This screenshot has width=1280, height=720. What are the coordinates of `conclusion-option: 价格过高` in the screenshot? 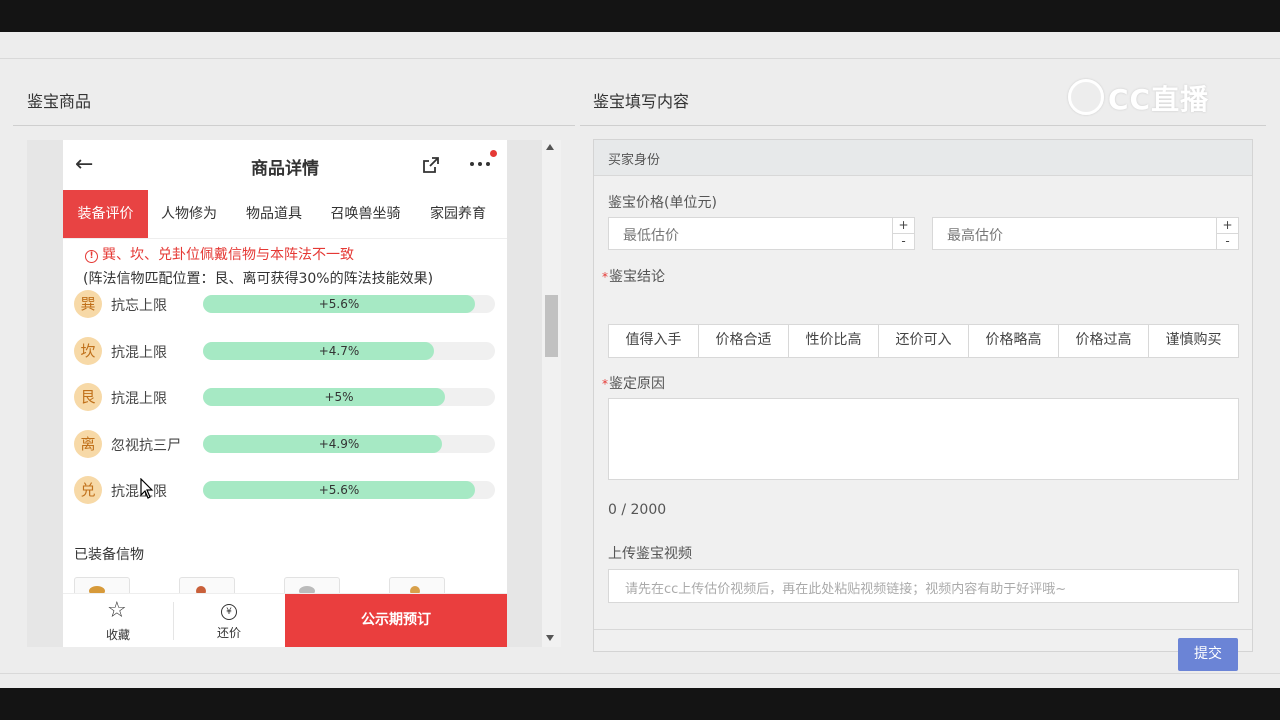 It's located at (1104, 341).